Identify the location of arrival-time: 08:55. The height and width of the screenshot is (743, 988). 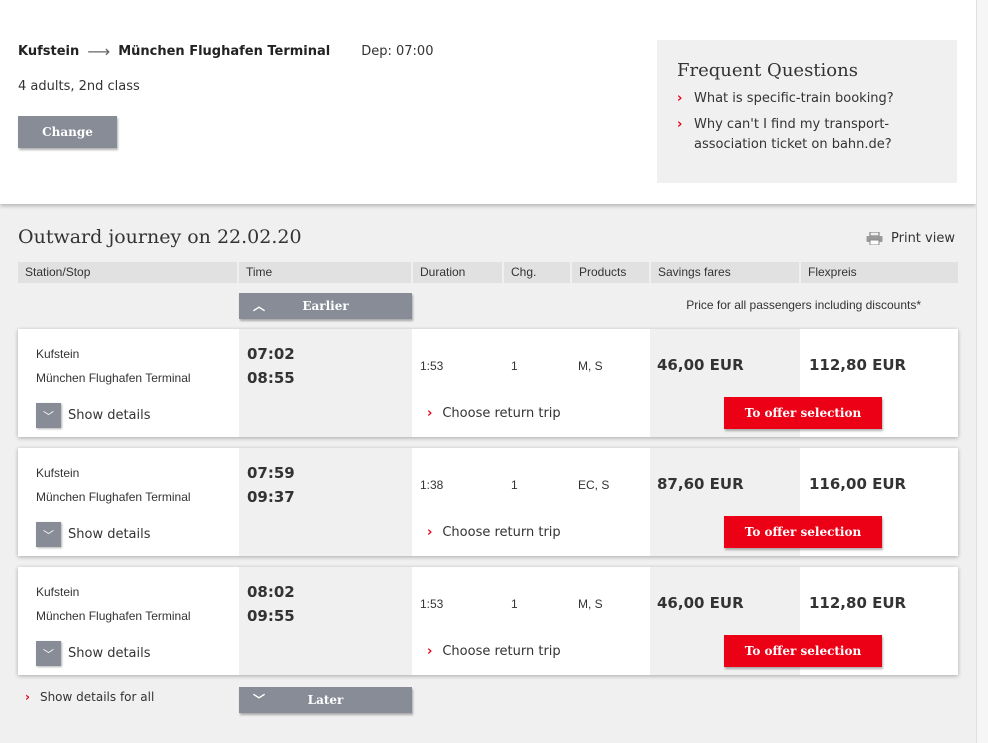
(271, 378).